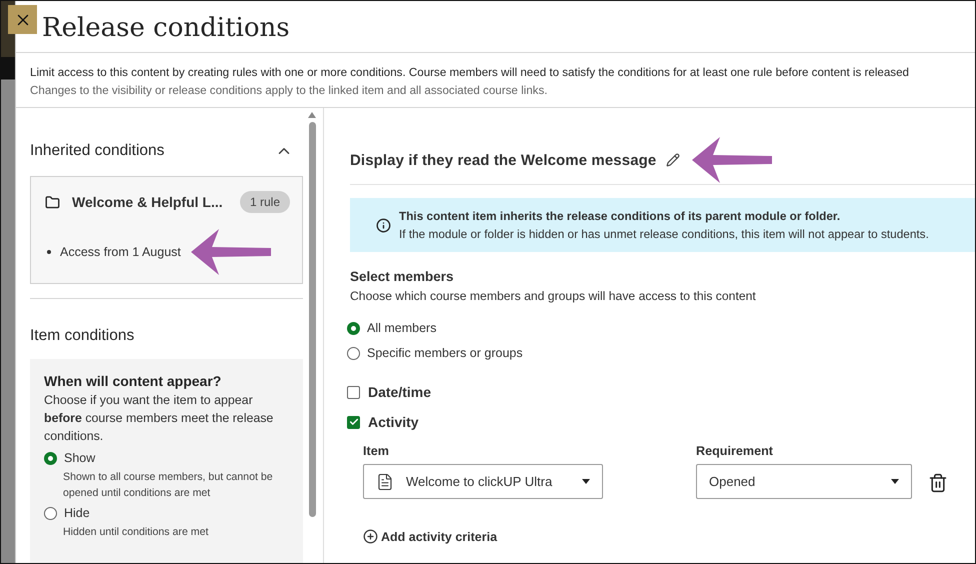  What do you see at coordinates (401, 328) in the screenshot?
I see `radio-label: All members` at bounding box center [401, 328].